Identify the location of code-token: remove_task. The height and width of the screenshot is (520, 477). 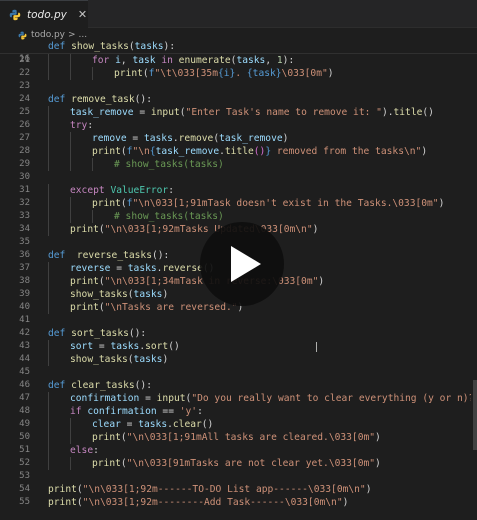
(103, 99).